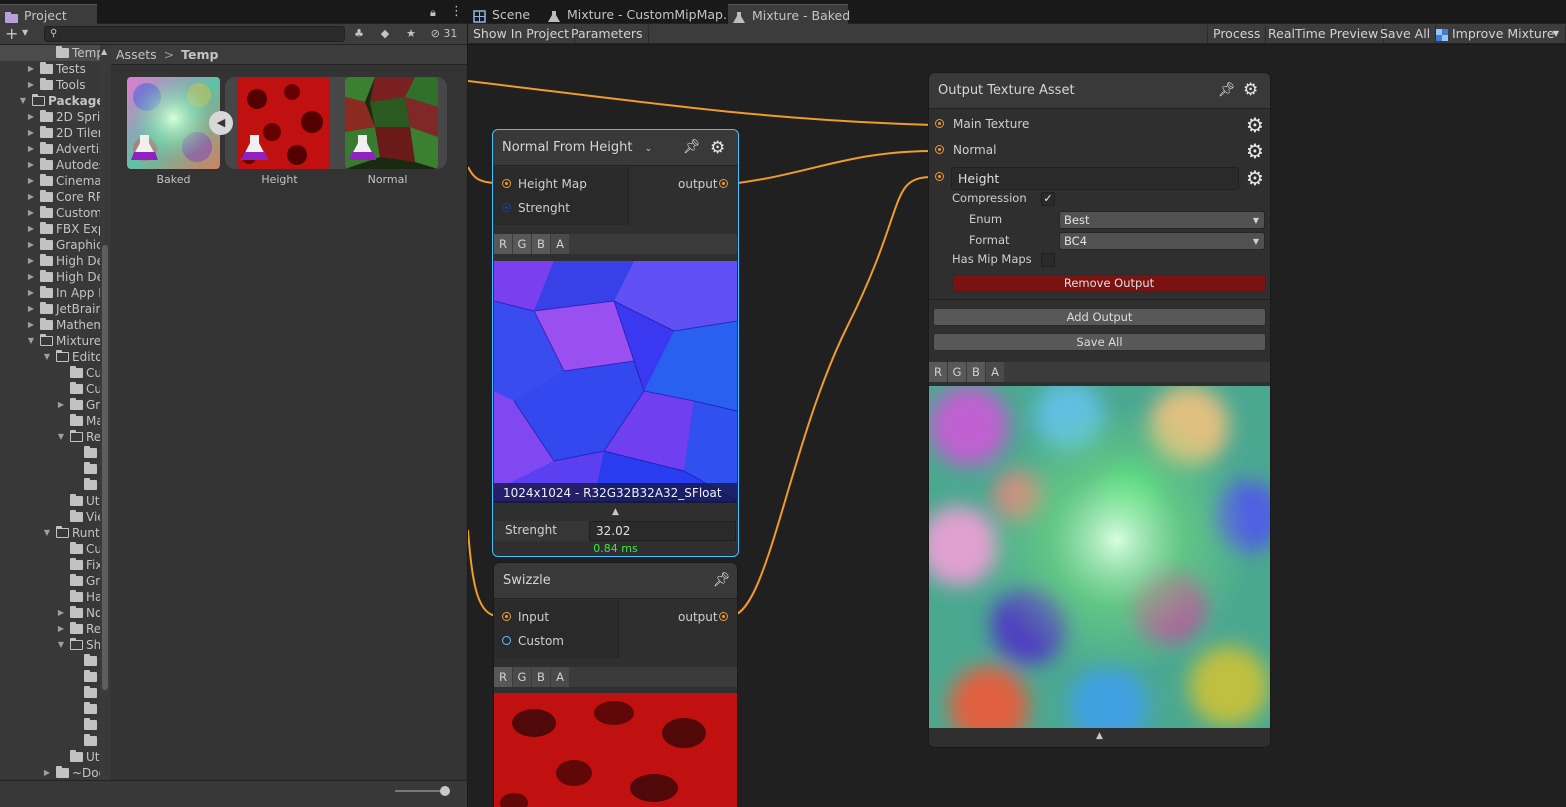  I want to click on output-name-field: Height, so click(1095, 178).